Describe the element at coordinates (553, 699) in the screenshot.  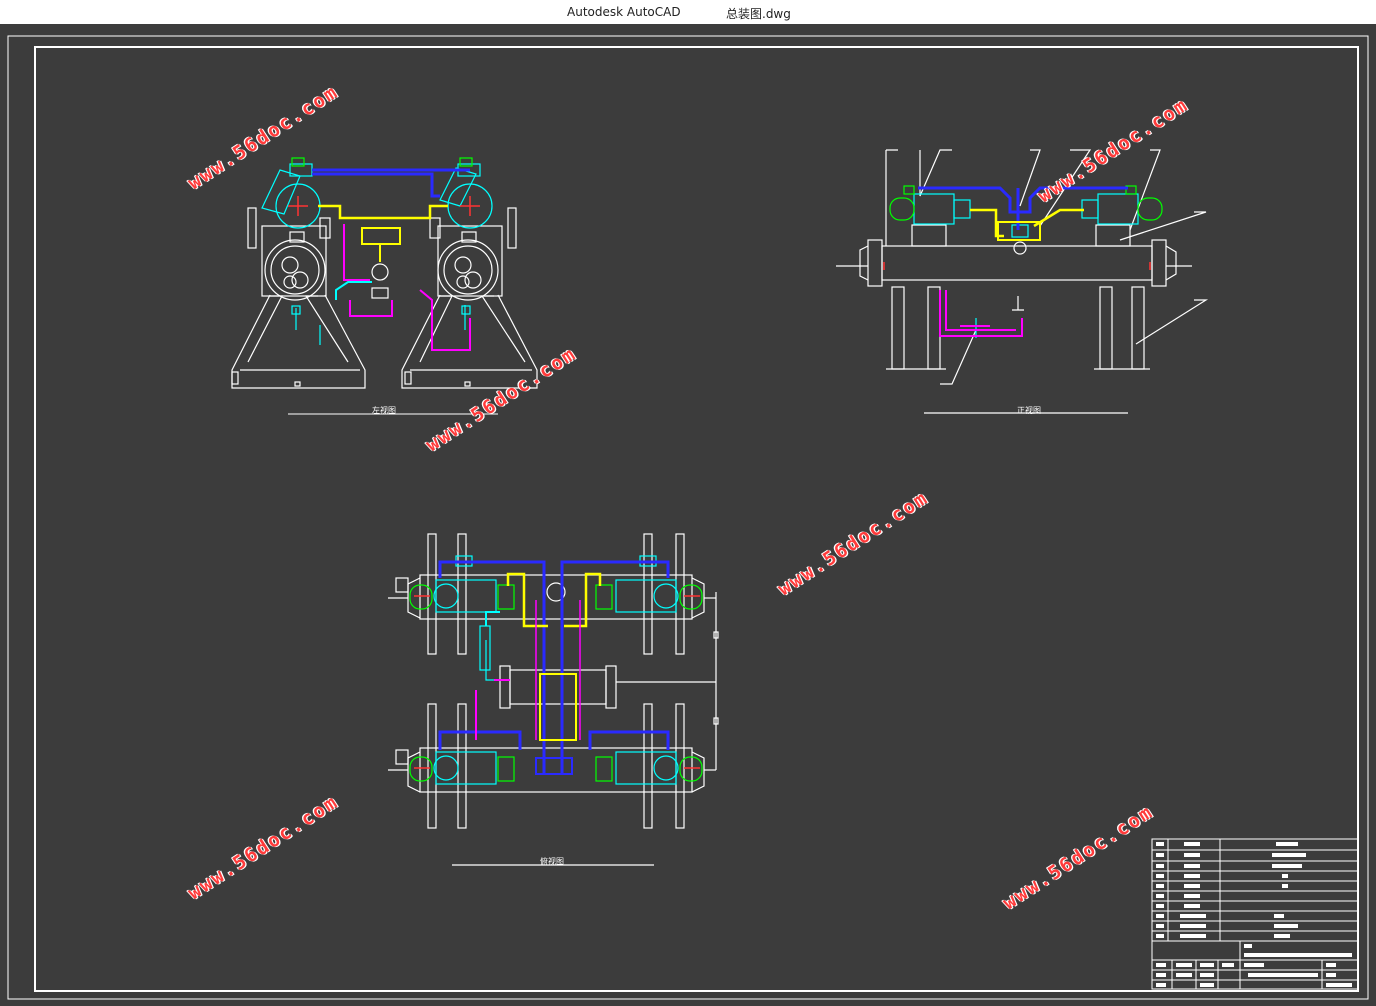
I see `top-view` at that location.